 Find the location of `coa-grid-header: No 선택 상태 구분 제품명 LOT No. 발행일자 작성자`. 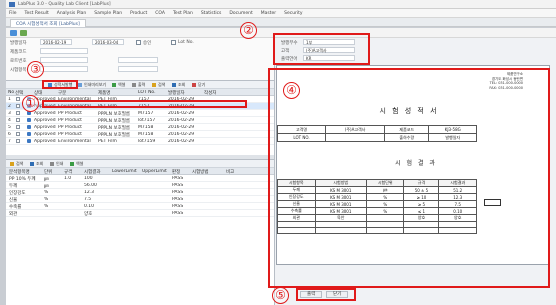

coa-grid-header: No 선택 상태 구분 제품명 LOT No. 발행일자 작성자 is located at coordinates (140, 92).